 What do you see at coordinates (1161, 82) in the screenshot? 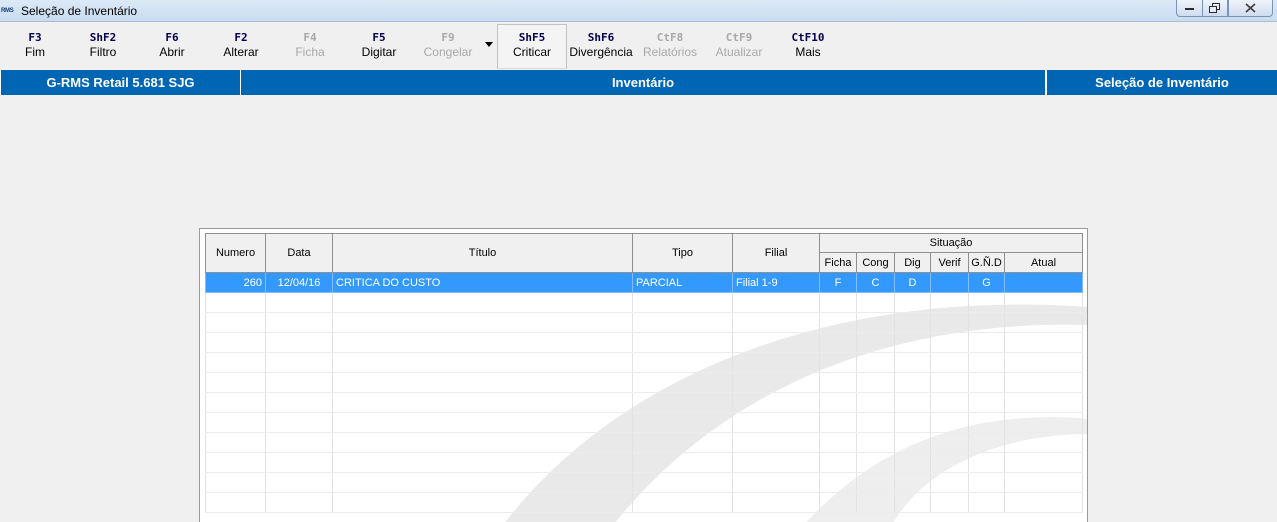
I see `screen-name-label: Seleção de Inventário` at bounding box center [1161, 82].